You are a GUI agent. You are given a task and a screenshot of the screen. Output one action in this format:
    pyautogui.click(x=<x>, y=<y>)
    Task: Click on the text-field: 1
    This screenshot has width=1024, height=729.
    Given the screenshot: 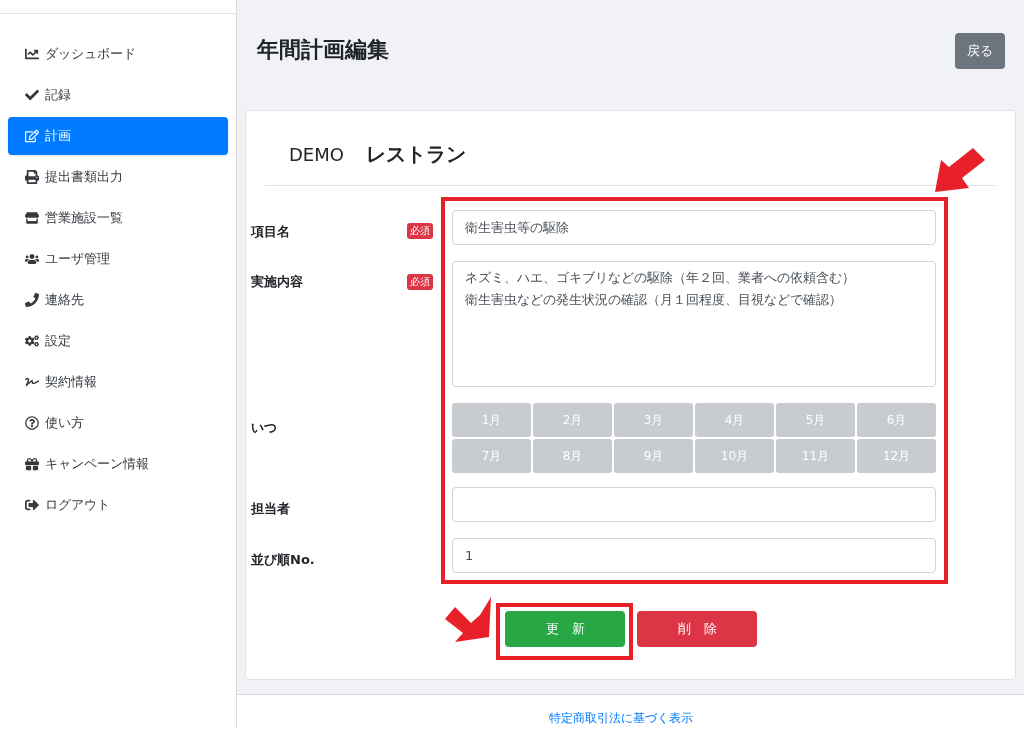 What is the action you would take?
    pyautogui.click(x=694, y=555)
    